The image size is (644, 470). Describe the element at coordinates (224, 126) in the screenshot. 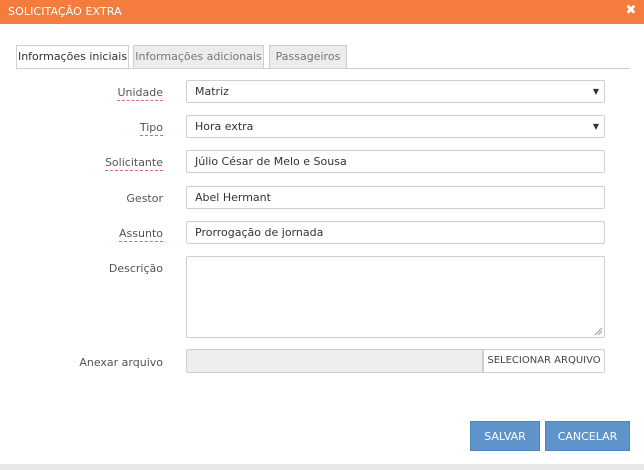

I see `tipo-value: Hora extra` at that location.